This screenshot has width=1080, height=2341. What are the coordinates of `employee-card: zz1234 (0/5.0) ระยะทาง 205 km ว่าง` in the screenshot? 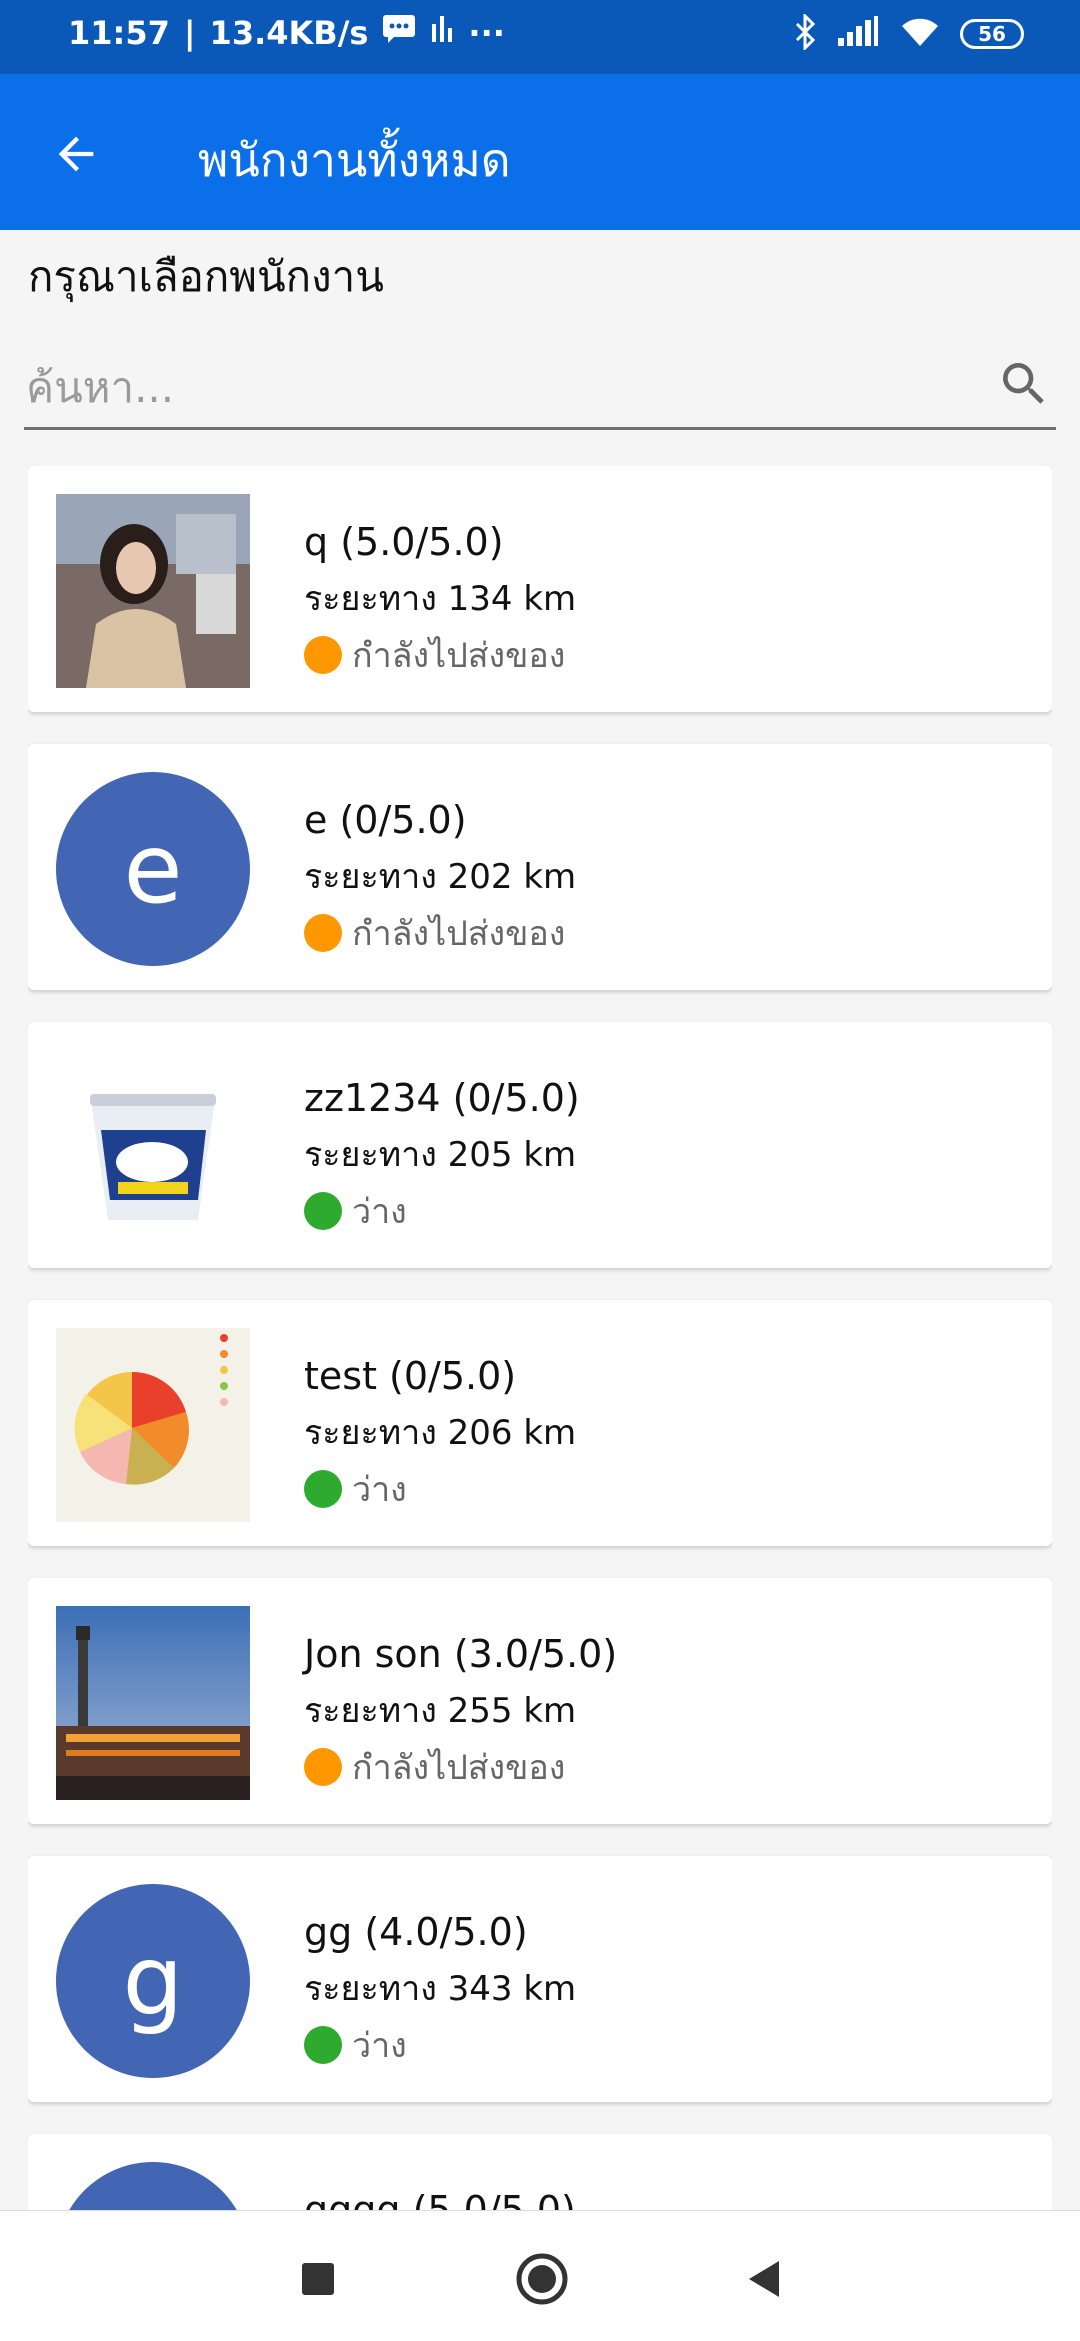 It's located at (540, 1145).